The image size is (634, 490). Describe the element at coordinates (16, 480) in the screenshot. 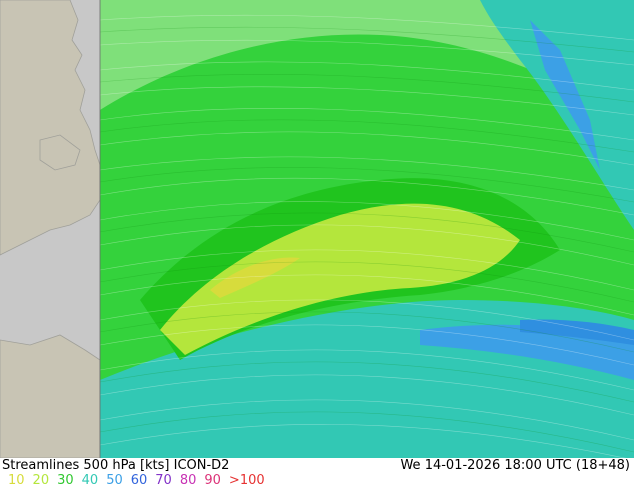

I see `legend-item: 10` at that location.